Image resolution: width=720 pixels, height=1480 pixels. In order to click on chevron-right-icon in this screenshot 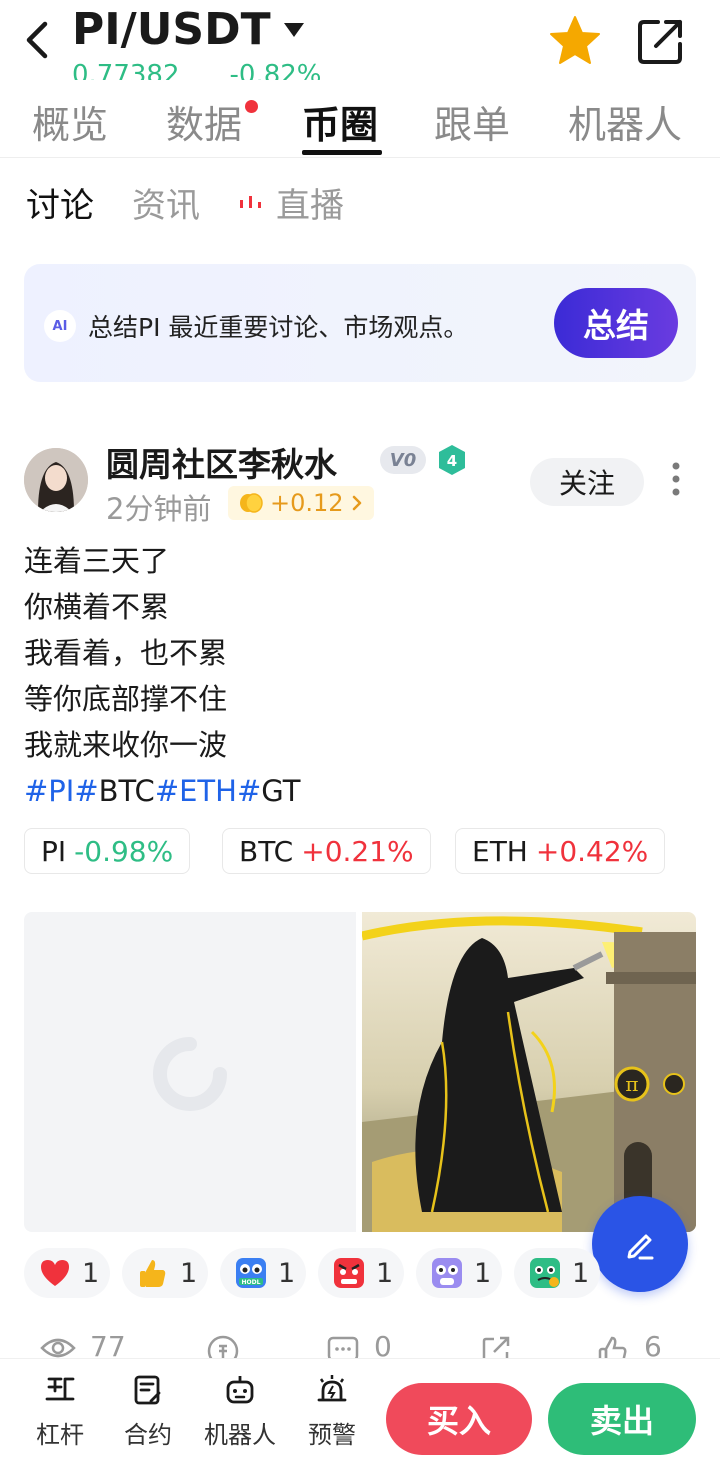, I will do `click(356, 503)`.